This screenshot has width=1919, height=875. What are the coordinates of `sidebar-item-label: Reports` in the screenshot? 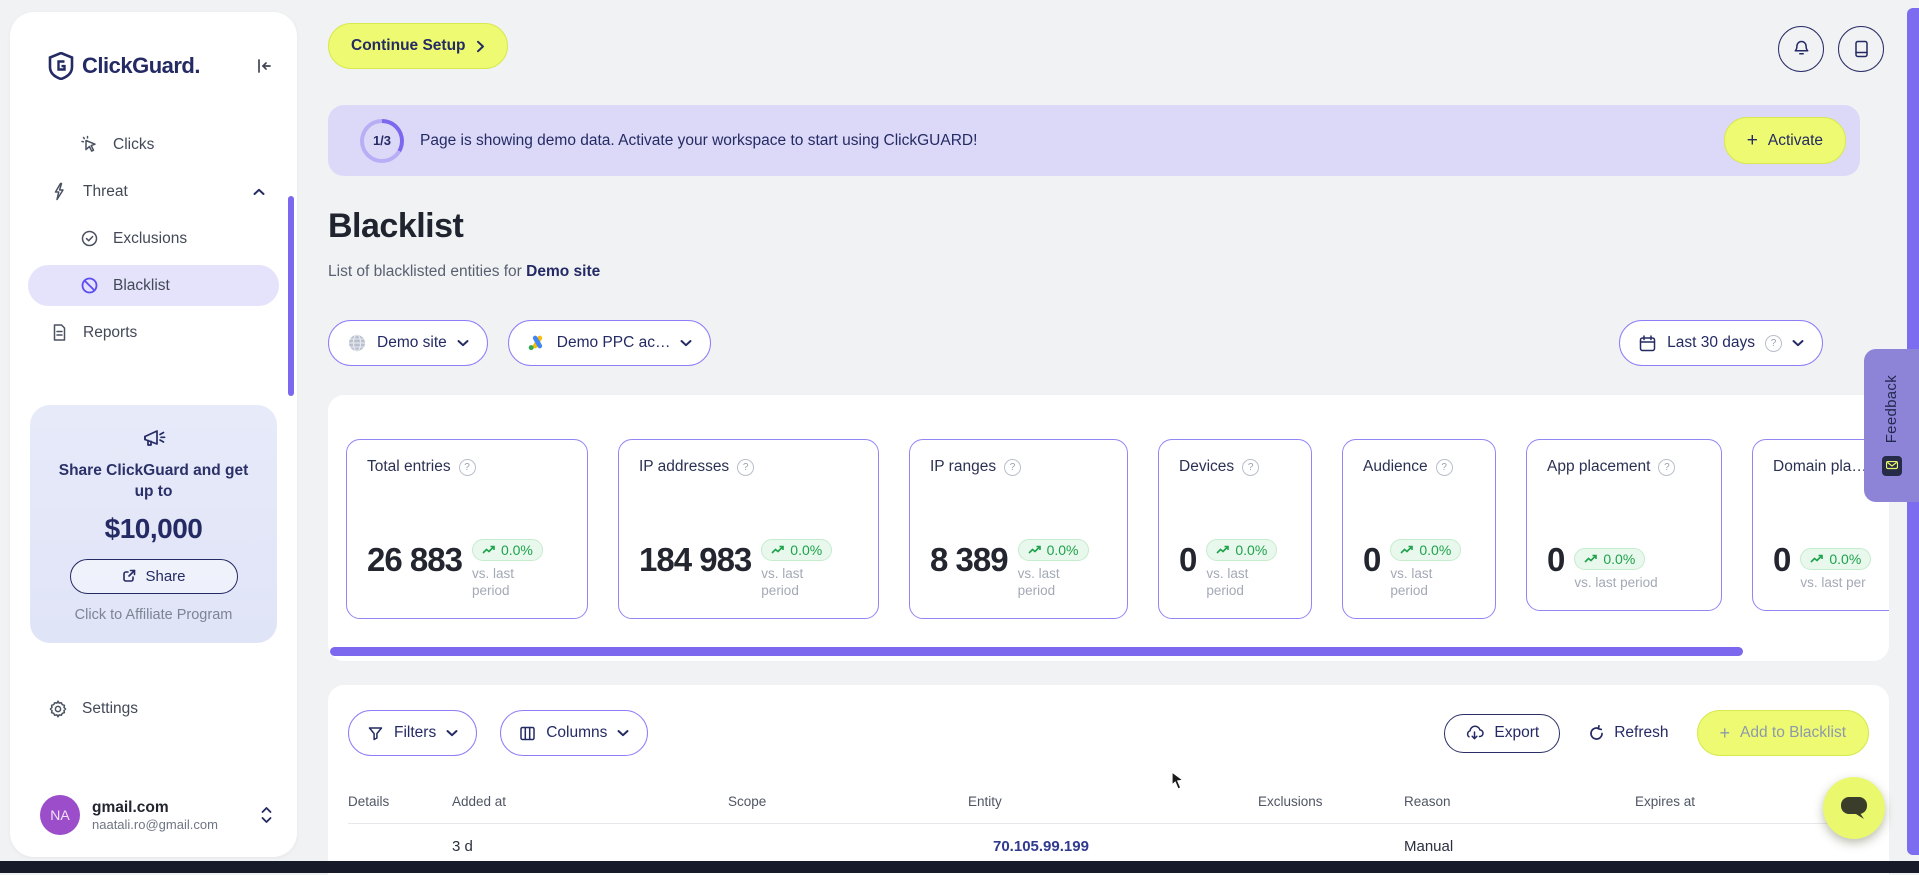 It's located at (110, 333).